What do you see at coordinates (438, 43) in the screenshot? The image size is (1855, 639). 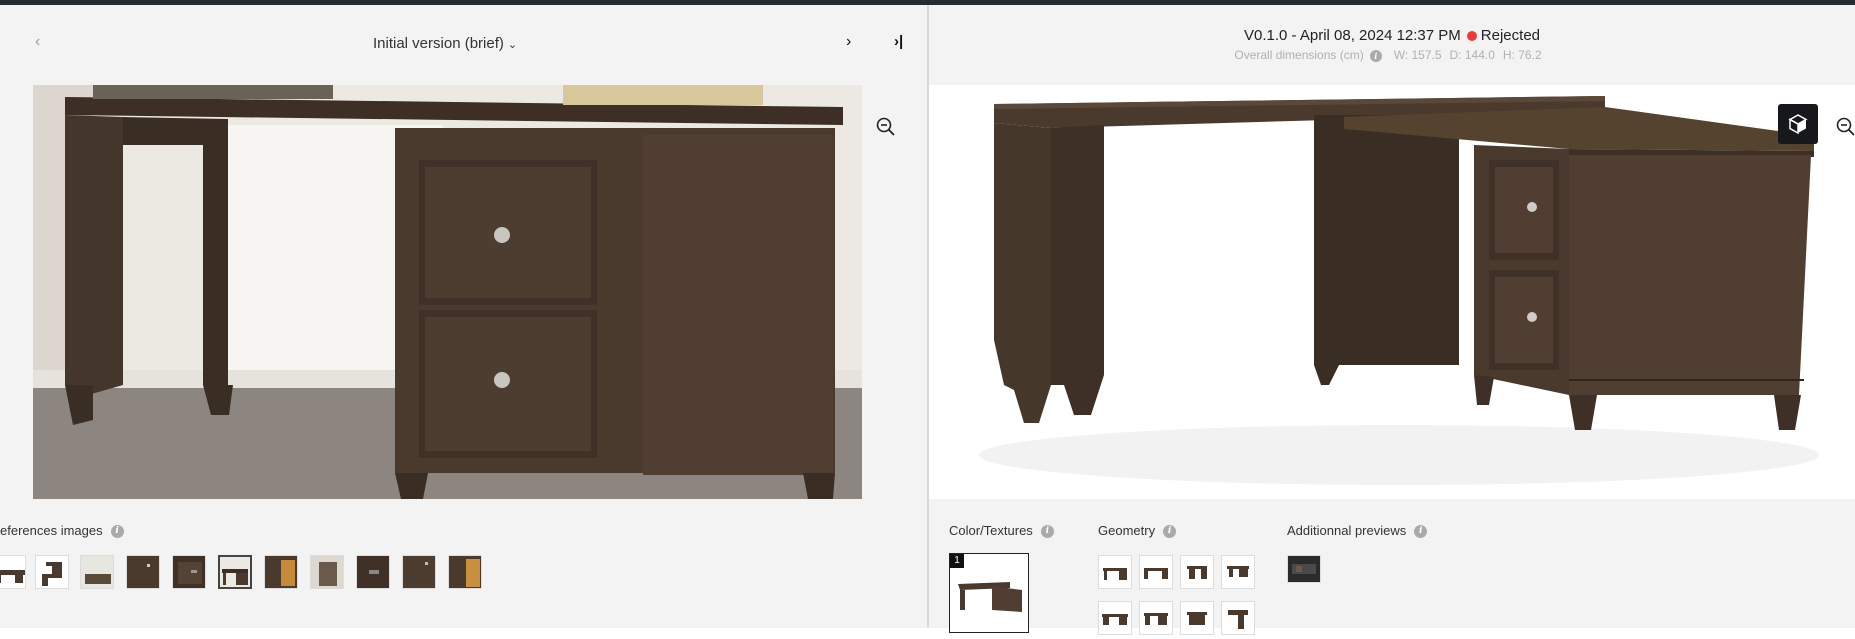 I see `version-selector-label: Initial version (brief)` at bounding box center [438, 43].